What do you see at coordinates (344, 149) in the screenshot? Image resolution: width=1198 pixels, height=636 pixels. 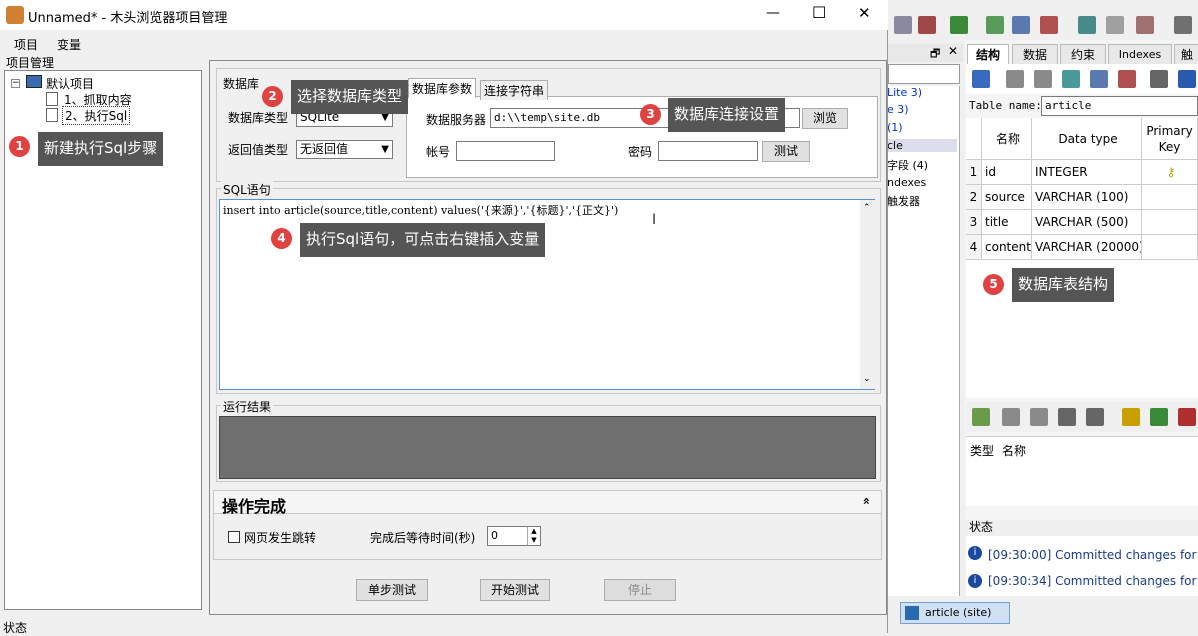 I see `return-type-select: 无返回值 ▼` at bounding box center [344, 149].